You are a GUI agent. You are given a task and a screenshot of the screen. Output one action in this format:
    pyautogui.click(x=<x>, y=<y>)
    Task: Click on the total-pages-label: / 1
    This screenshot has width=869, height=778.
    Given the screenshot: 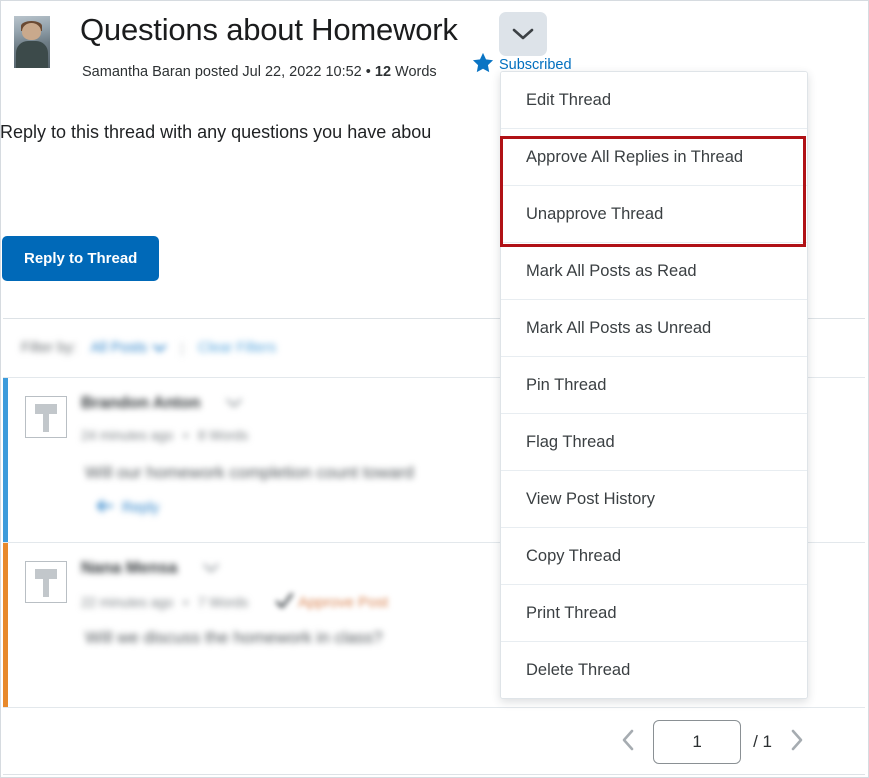 What is the action you would take?
    pyautogui.click(x=762, y=741)
    